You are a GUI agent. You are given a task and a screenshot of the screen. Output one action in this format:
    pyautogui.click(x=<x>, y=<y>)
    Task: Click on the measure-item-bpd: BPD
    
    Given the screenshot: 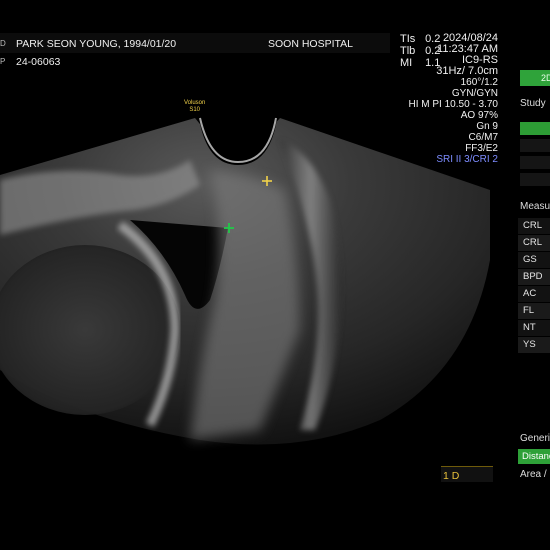 What is the action you would take?
    pyautogui.click(x=534, y=277)
    